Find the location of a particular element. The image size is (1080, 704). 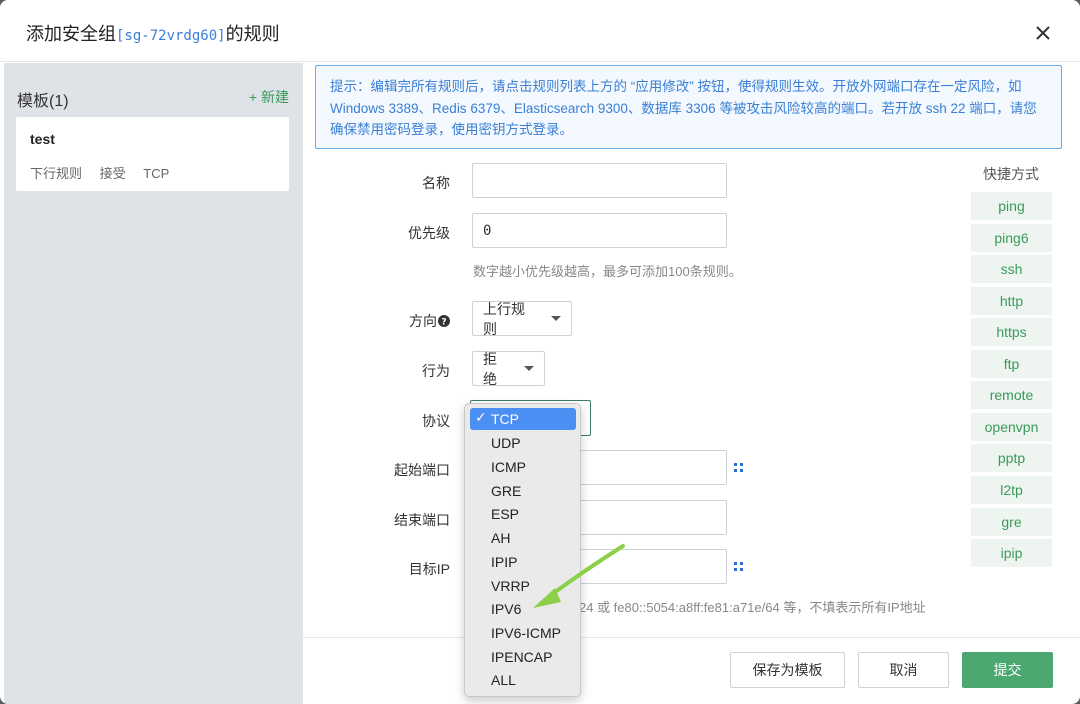

protocol-option-esp: ESP is located at coordinates (522, 514).